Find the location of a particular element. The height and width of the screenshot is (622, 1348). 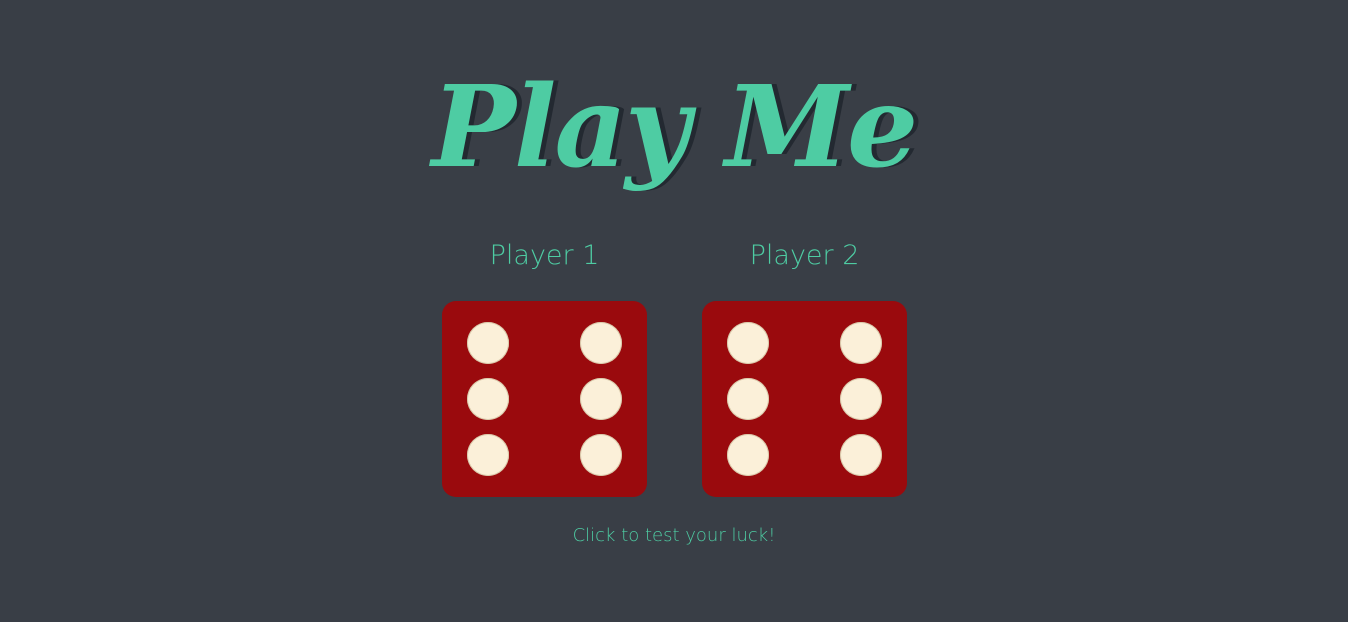

game-title: Play Me is located at coordinates (675, 127).